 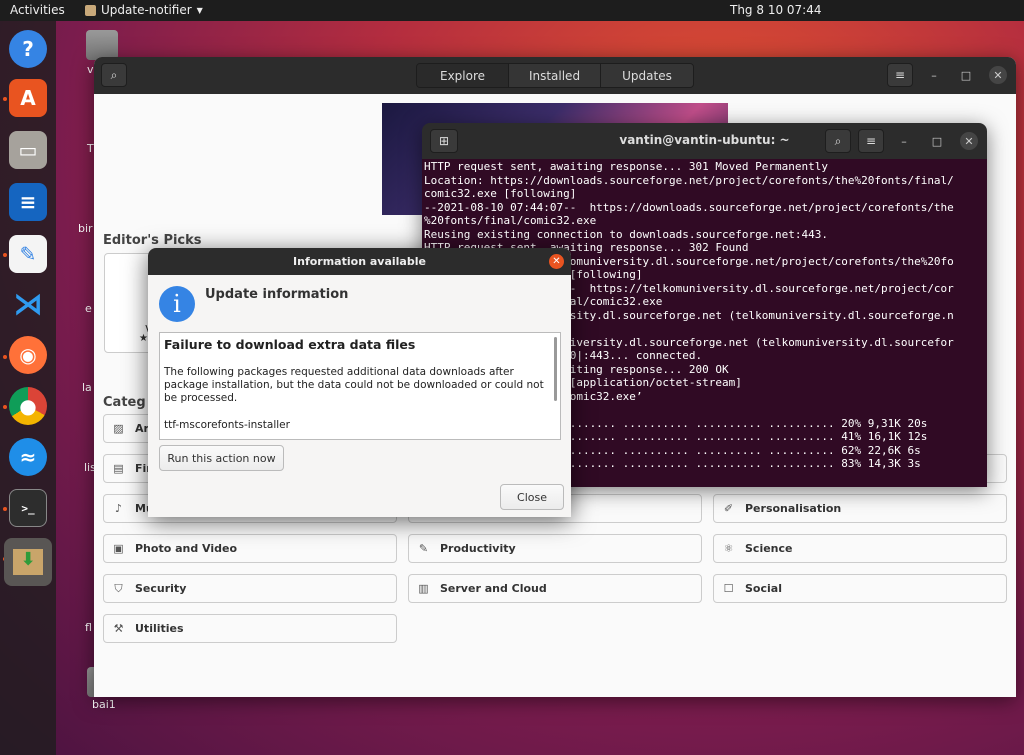 What do you see at coordinates (221, 458) in the screenshot?
I see `run-action-button: Run this action now` at bounding box center [221, 458].